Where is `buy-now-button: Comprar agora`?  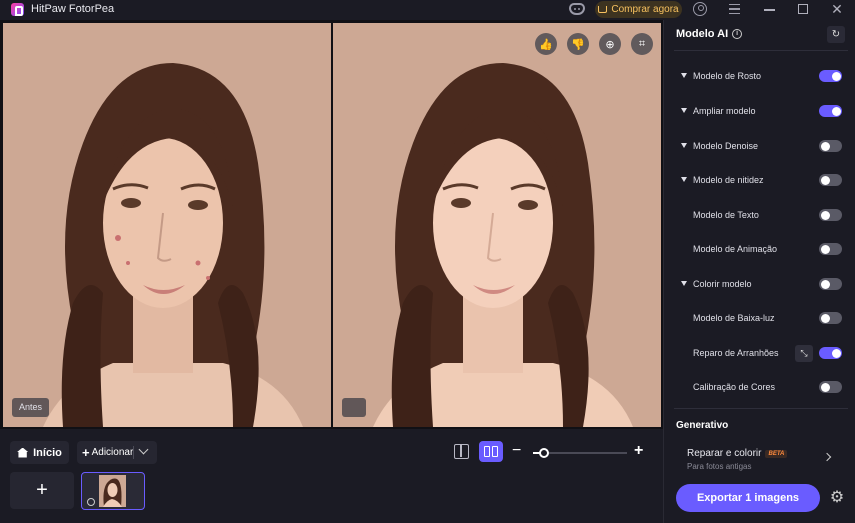 buy-now-button: Comprar agora is located at coordinates (638, 9).